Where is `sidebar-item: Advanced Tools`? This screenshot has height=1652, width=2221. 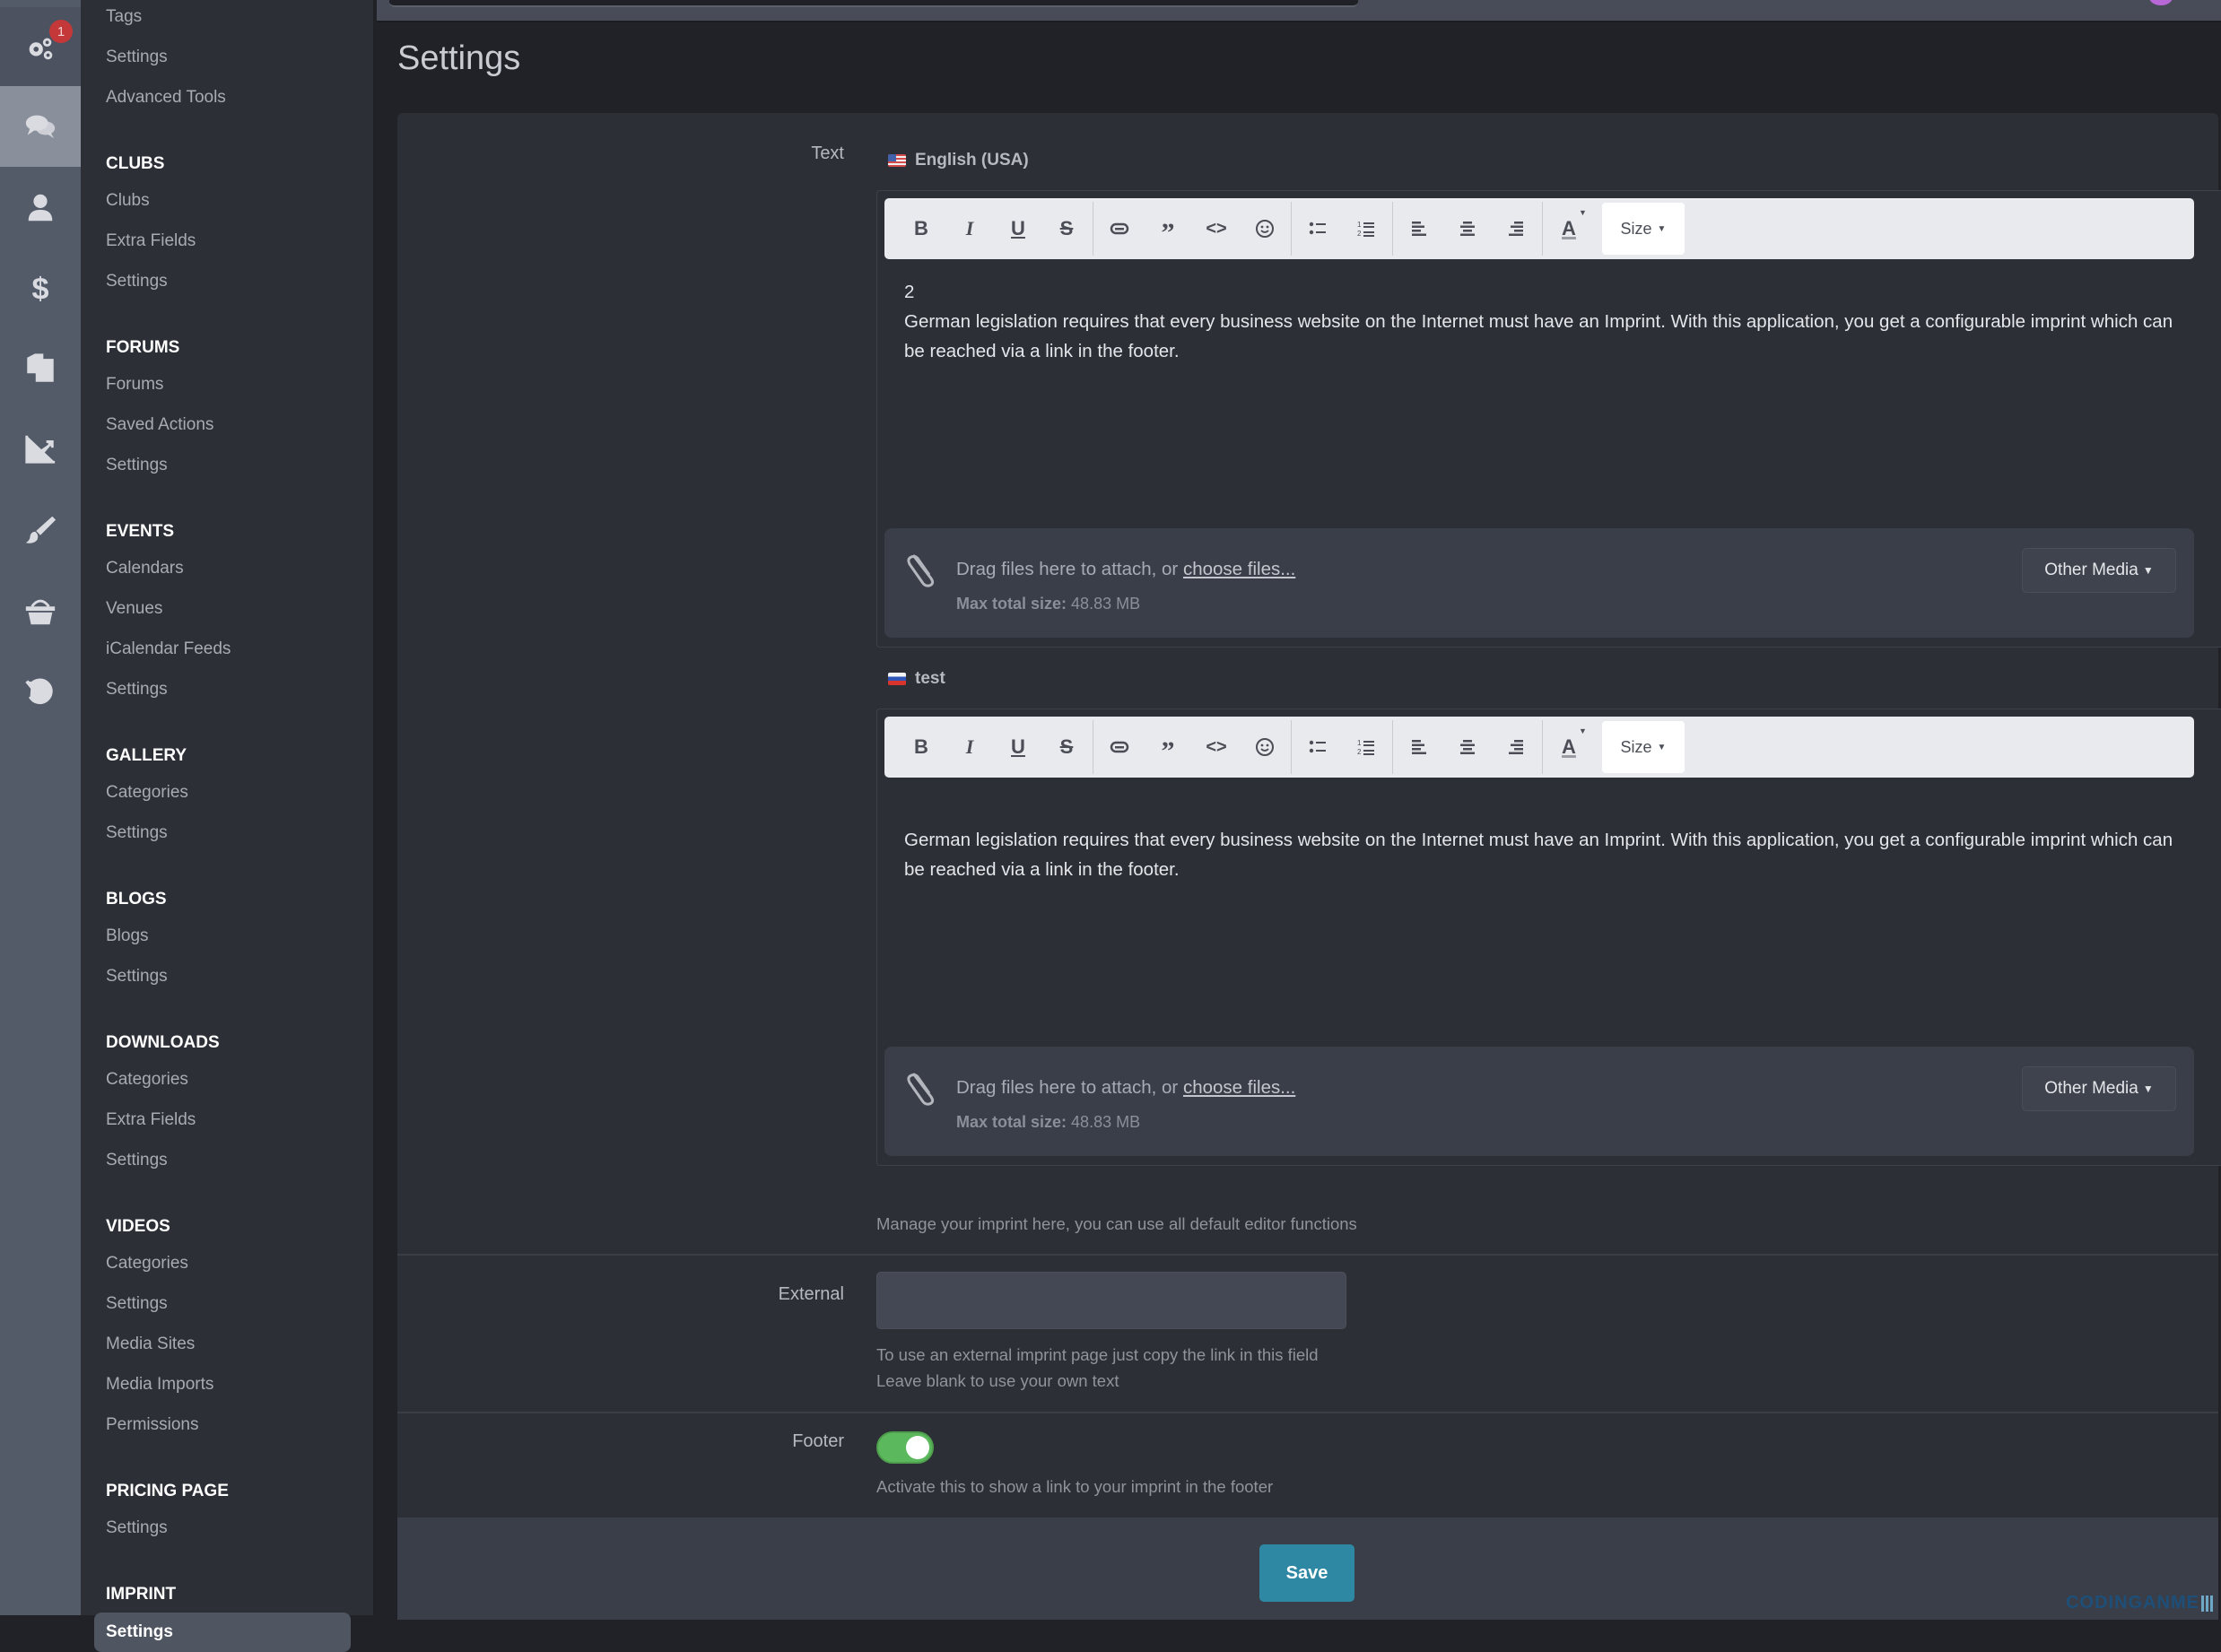 sidebar-item: Advanced Tools is located at coordinates (166, 98).